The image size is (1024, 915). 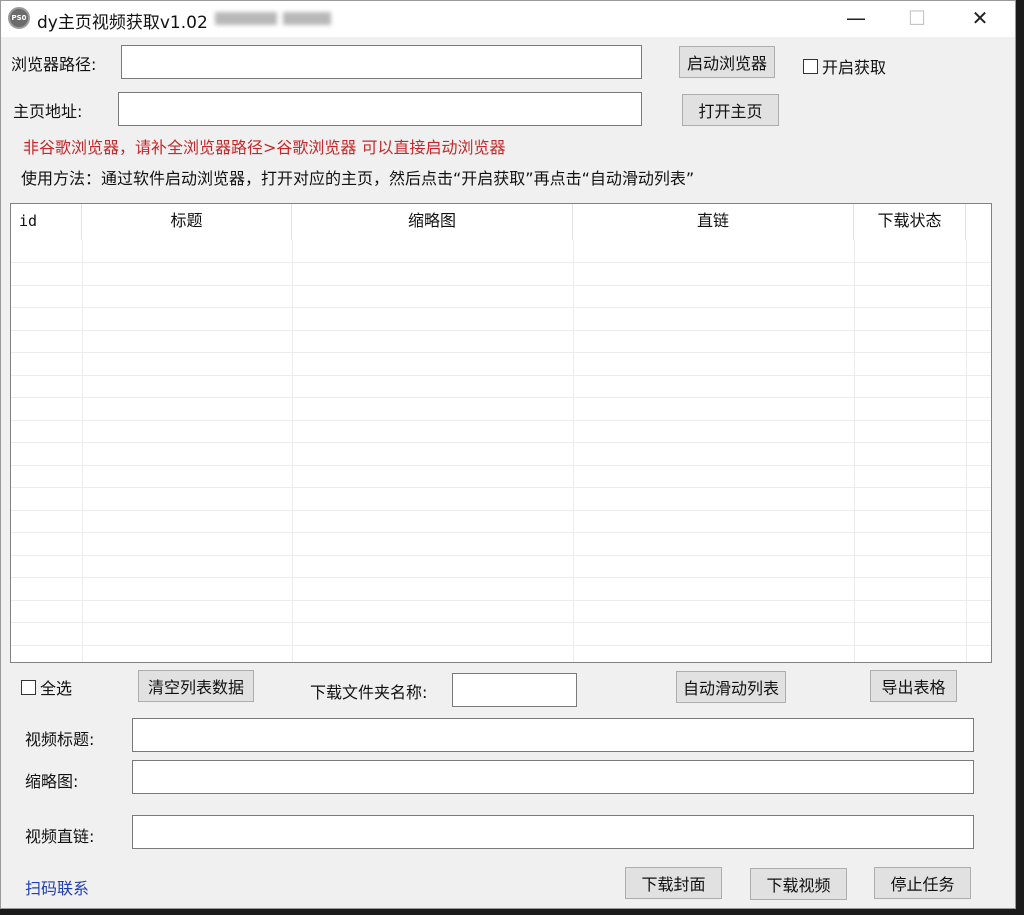 I want to click on download-cover-button: 下载封面, so click(x=673, y=883).